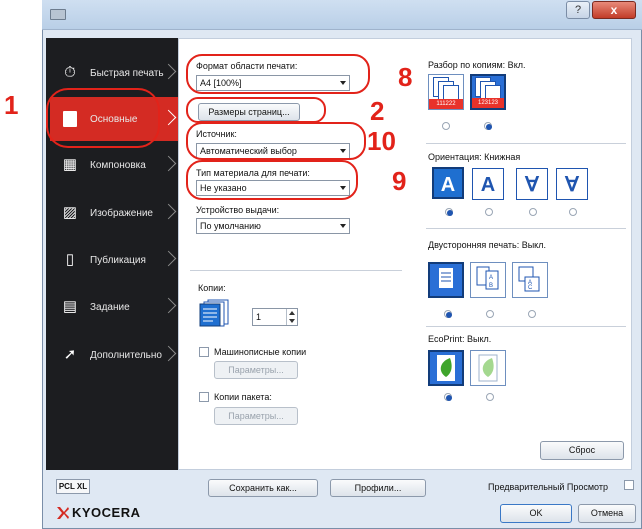  I want to click on typewriter-copies-label: Машинописные копии, so click(260, 352).